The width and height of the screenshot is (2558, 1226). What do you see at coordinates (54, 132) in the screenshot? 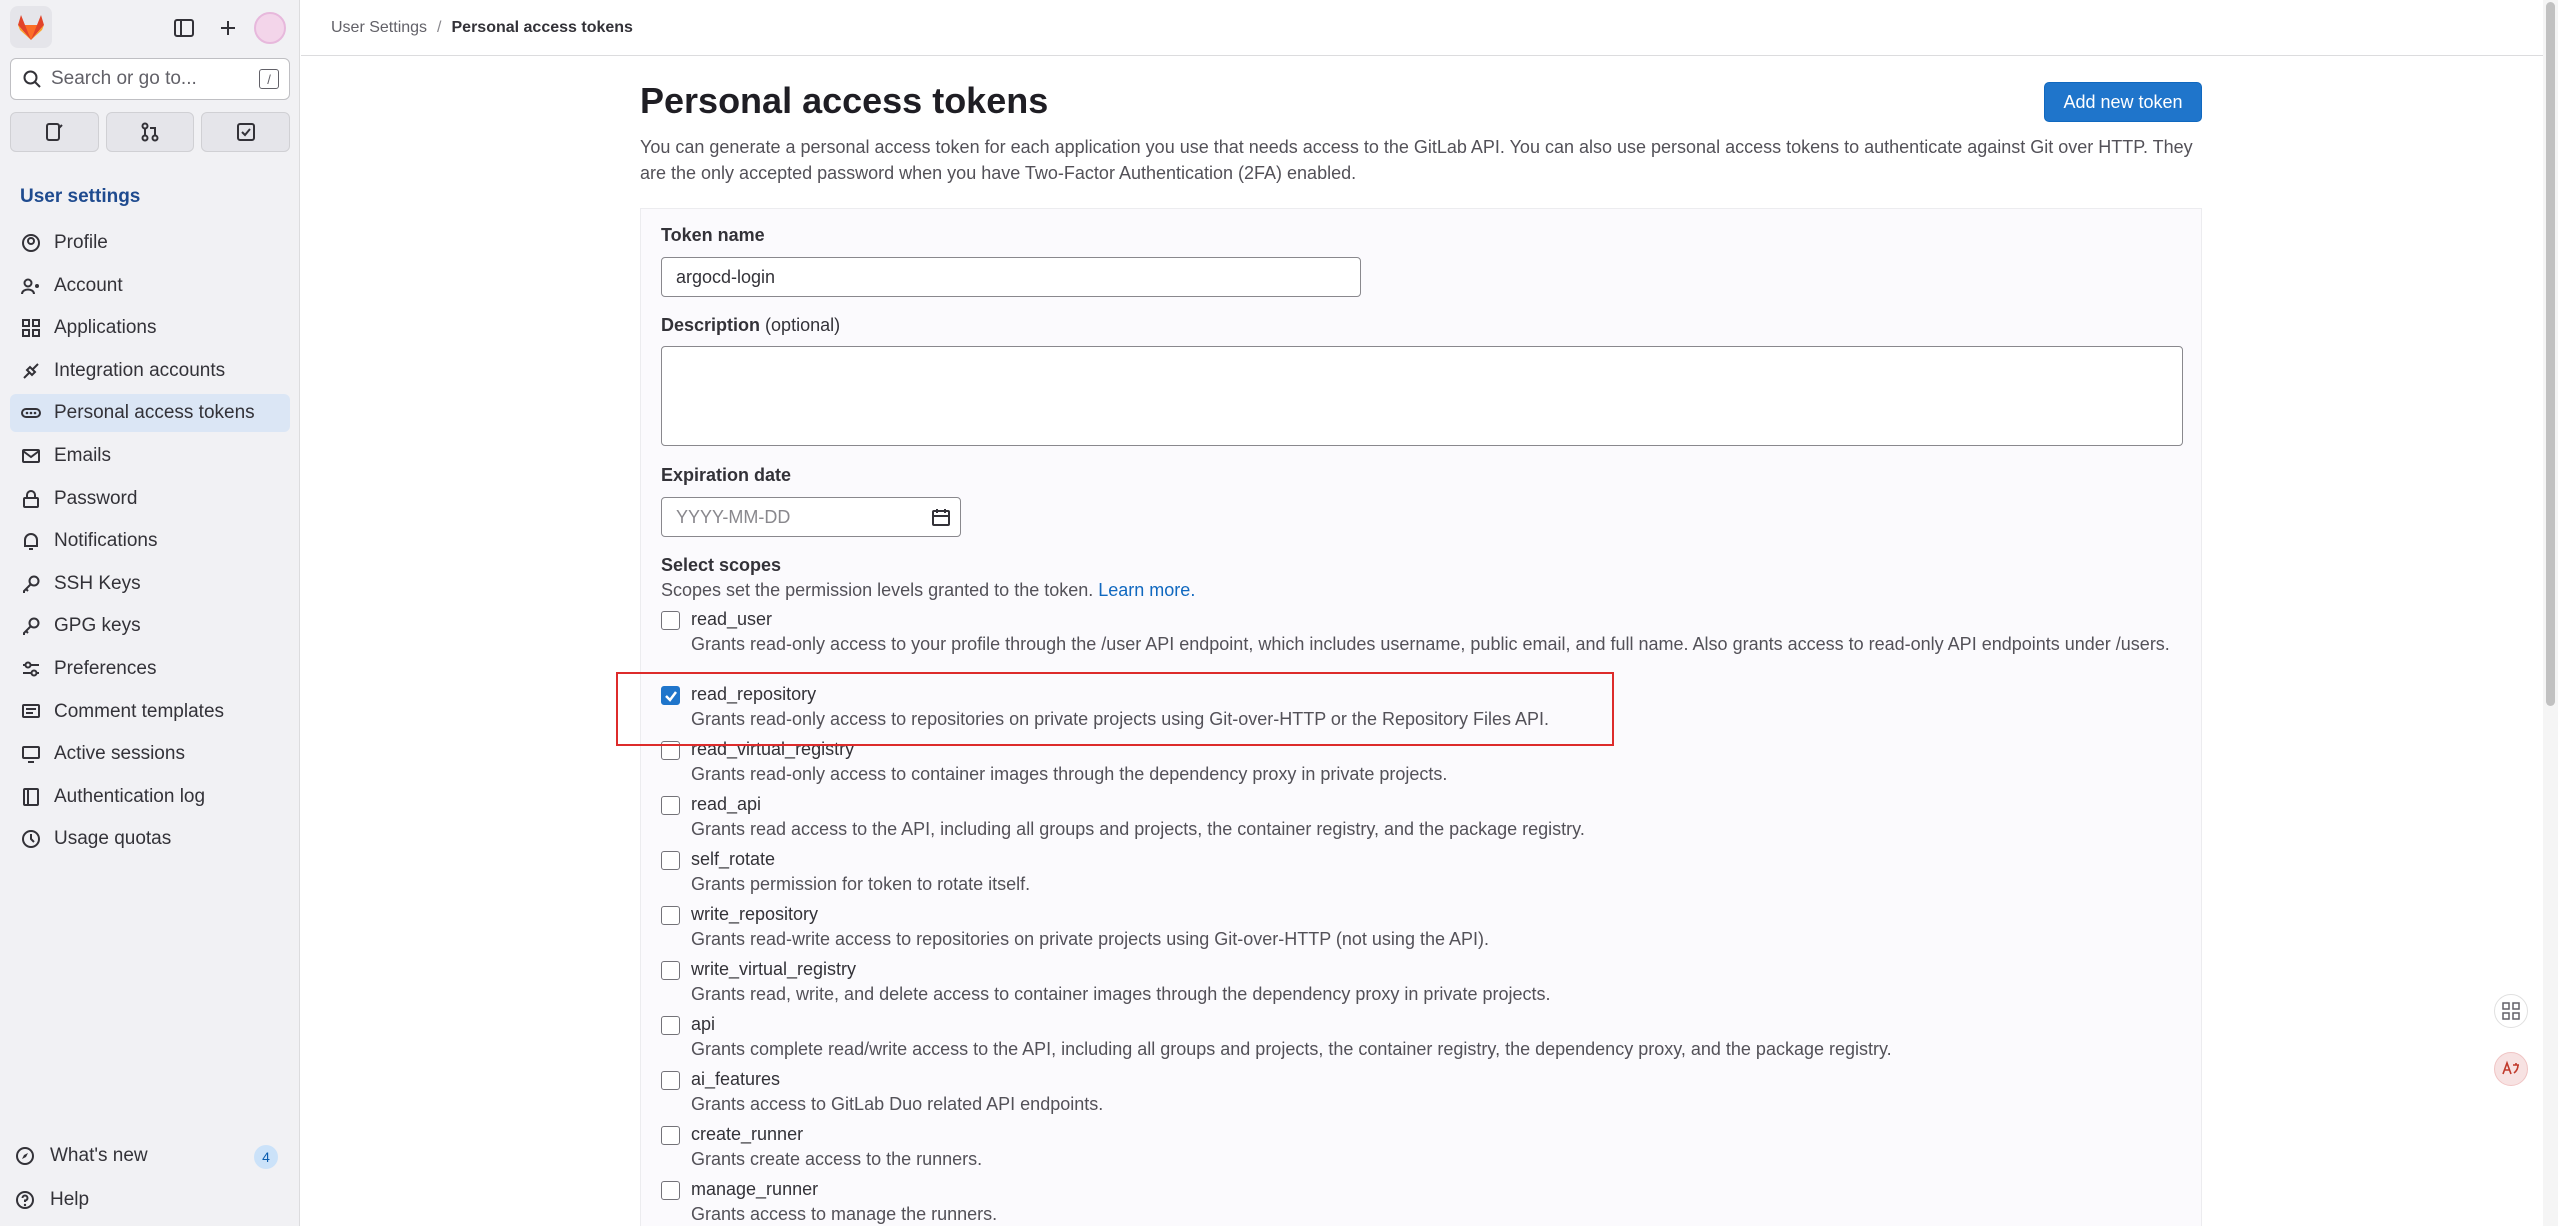
I see `issues-button` at bounding box center [54, 132].